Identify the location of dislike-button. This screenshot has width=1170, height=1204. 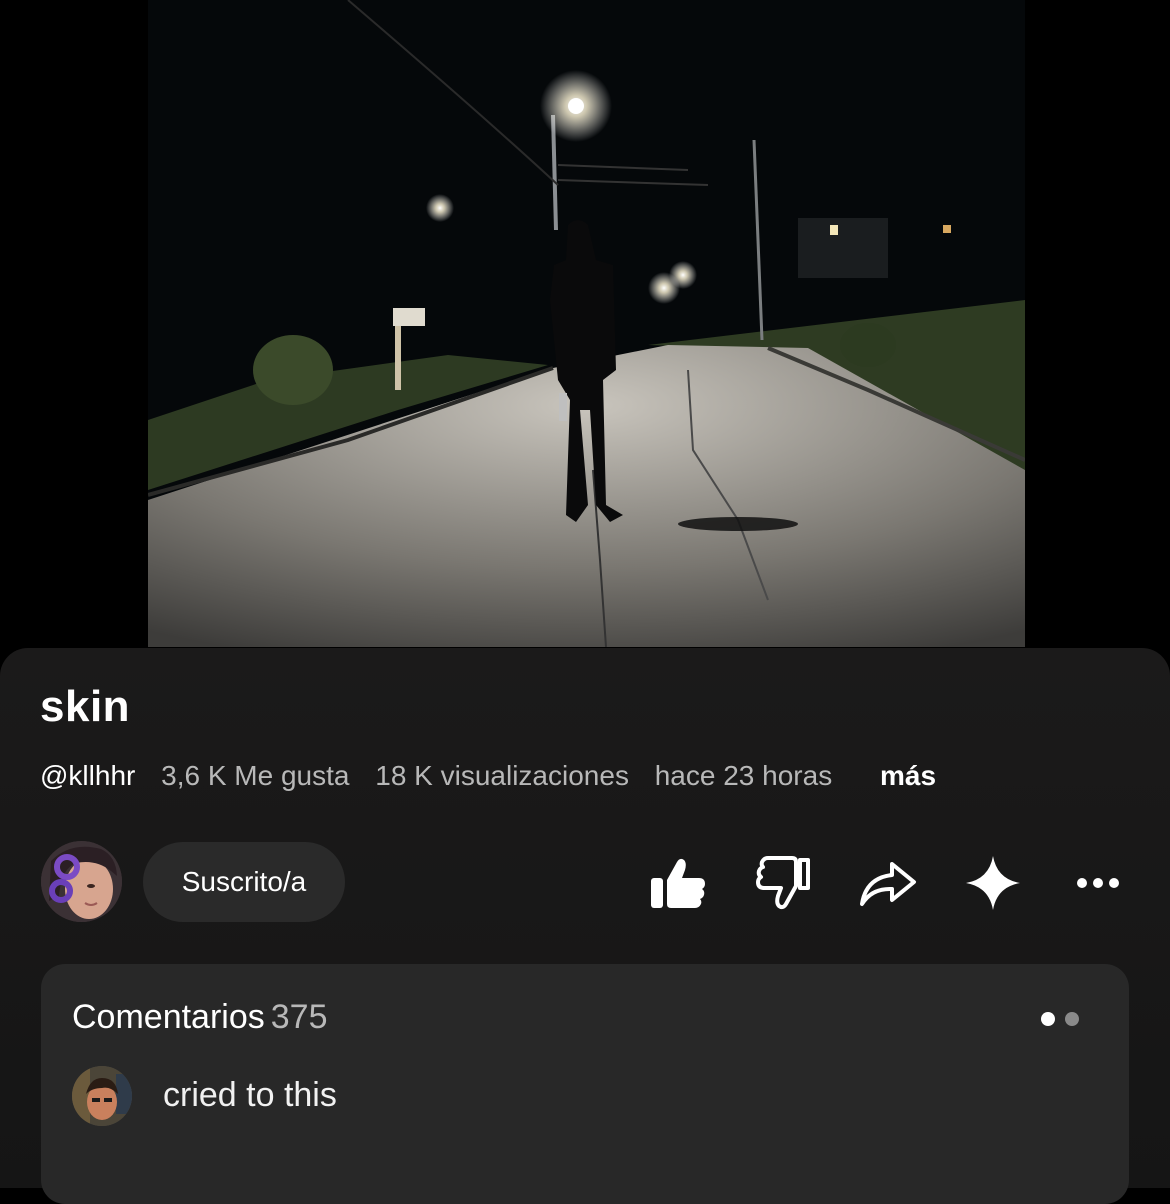
(785, 883).